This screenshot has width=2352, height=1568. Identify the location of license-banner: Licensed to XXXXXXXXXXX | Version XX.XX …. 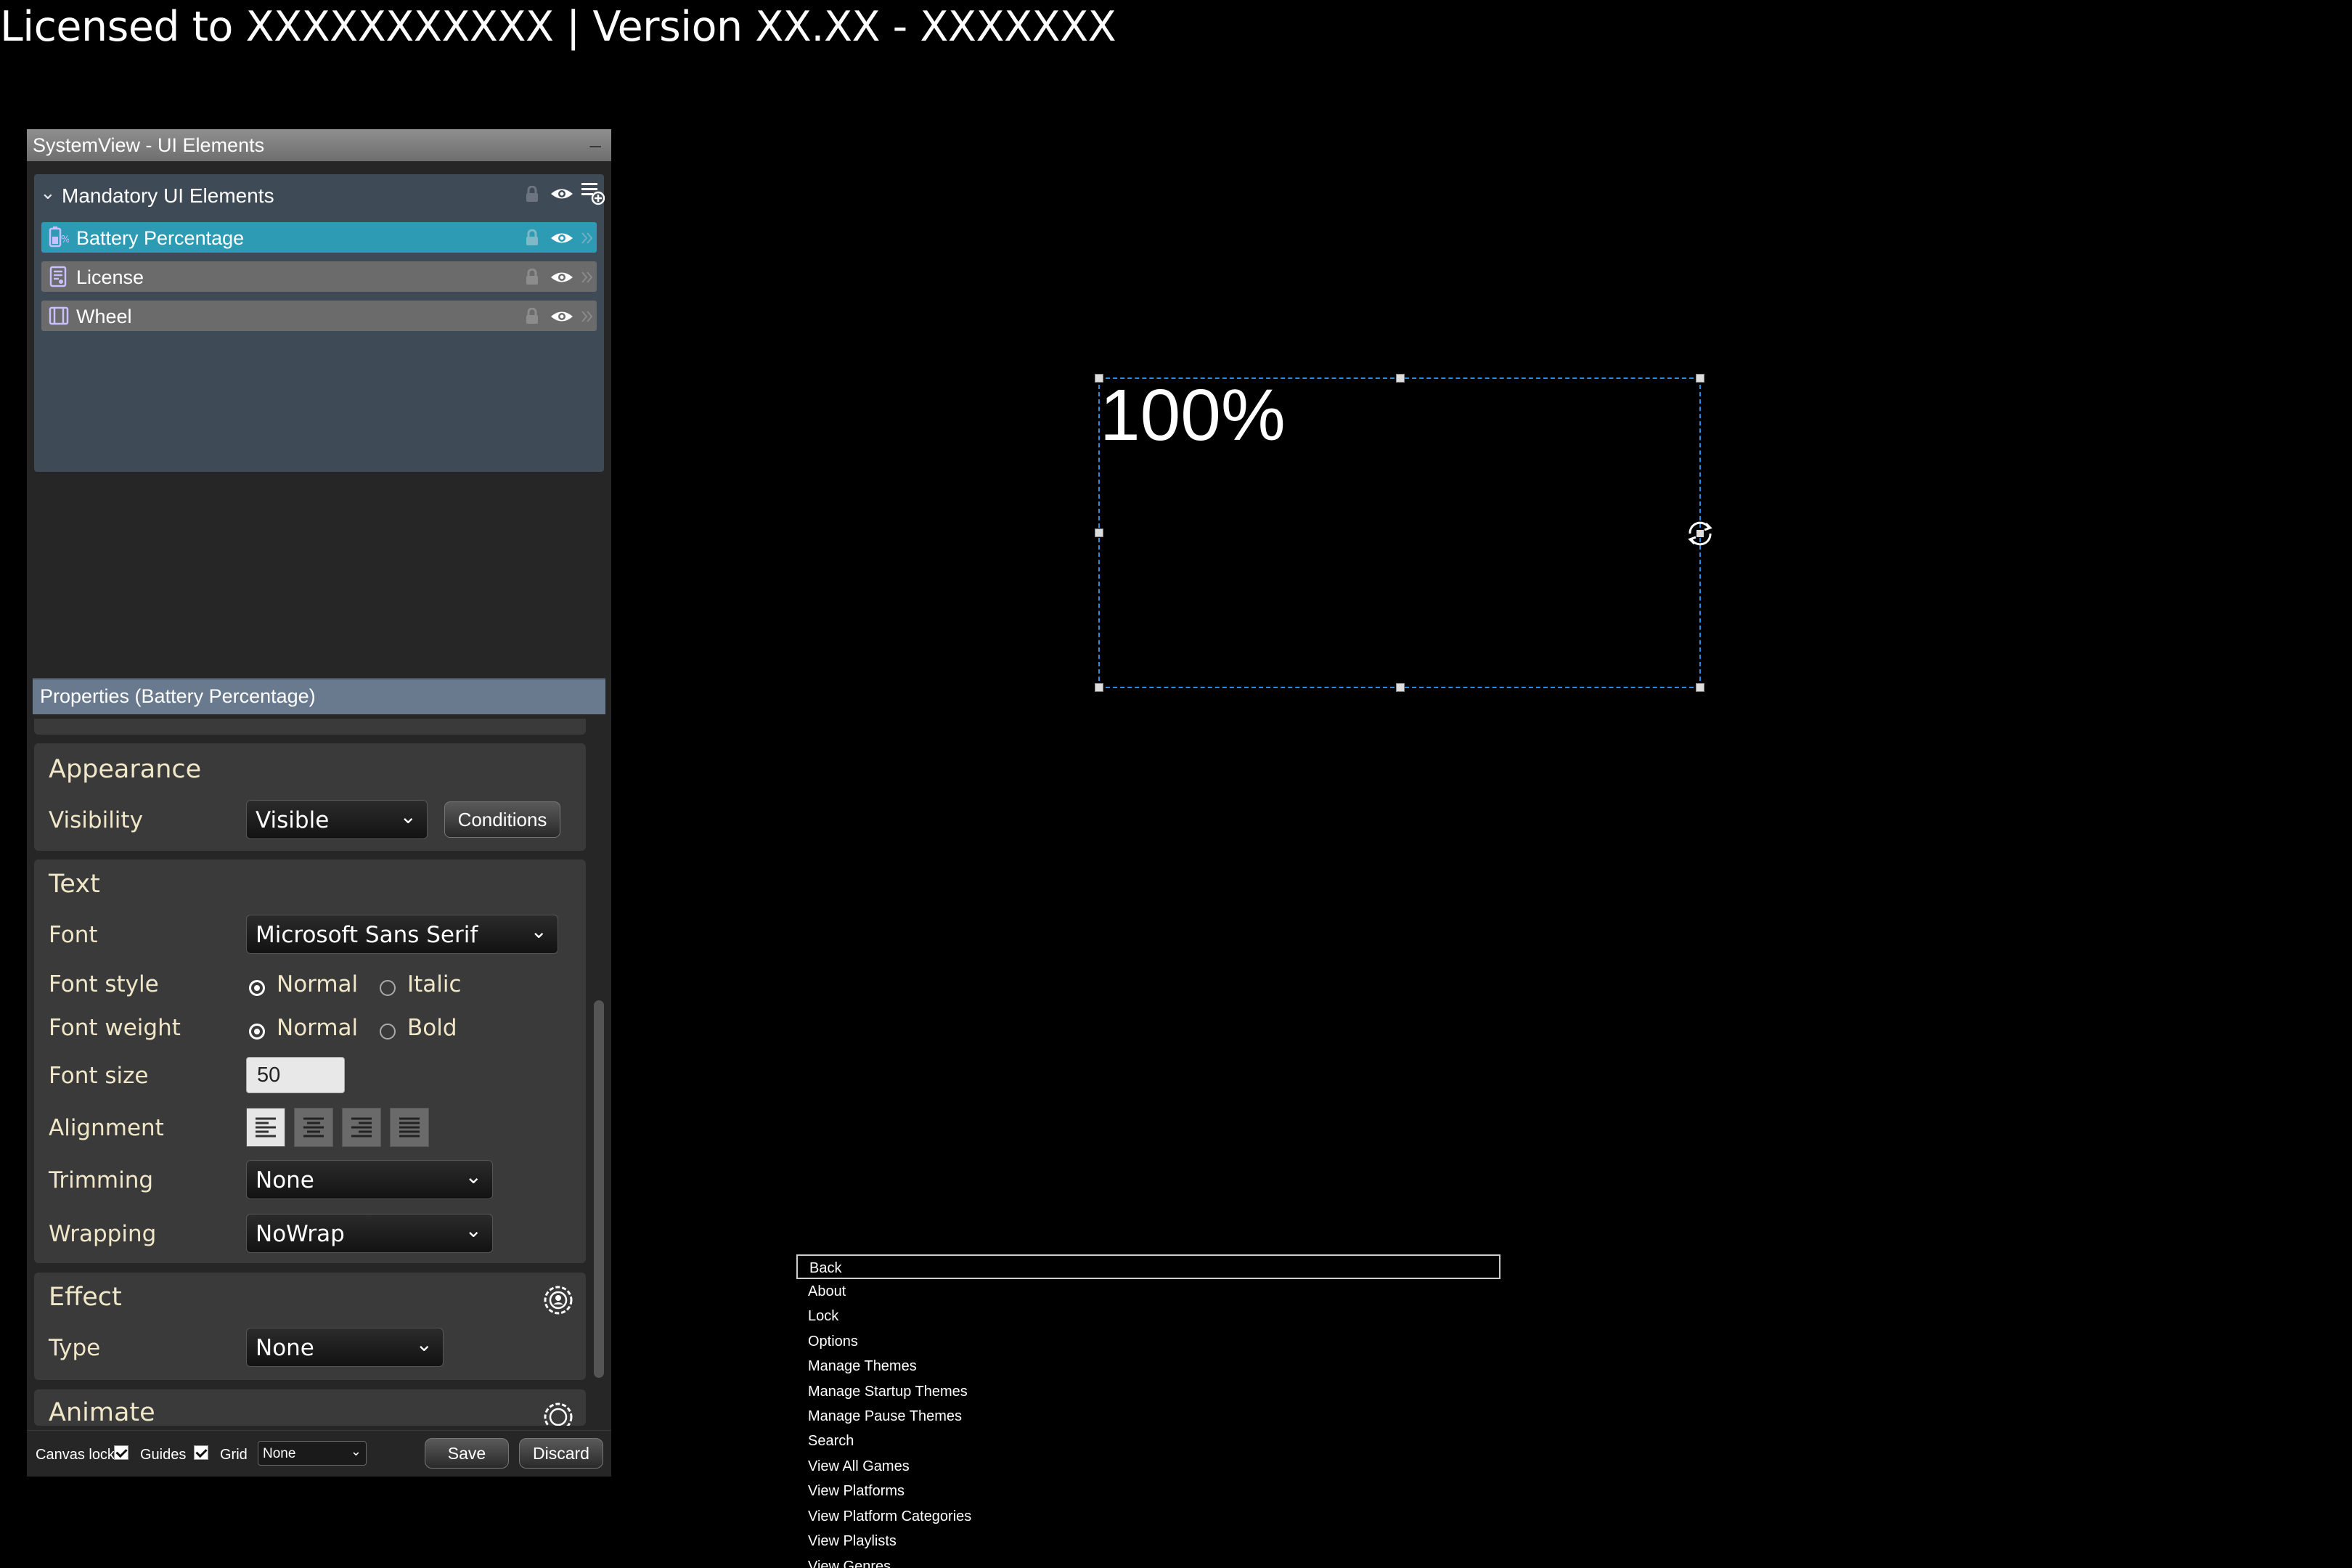
(558, 27).